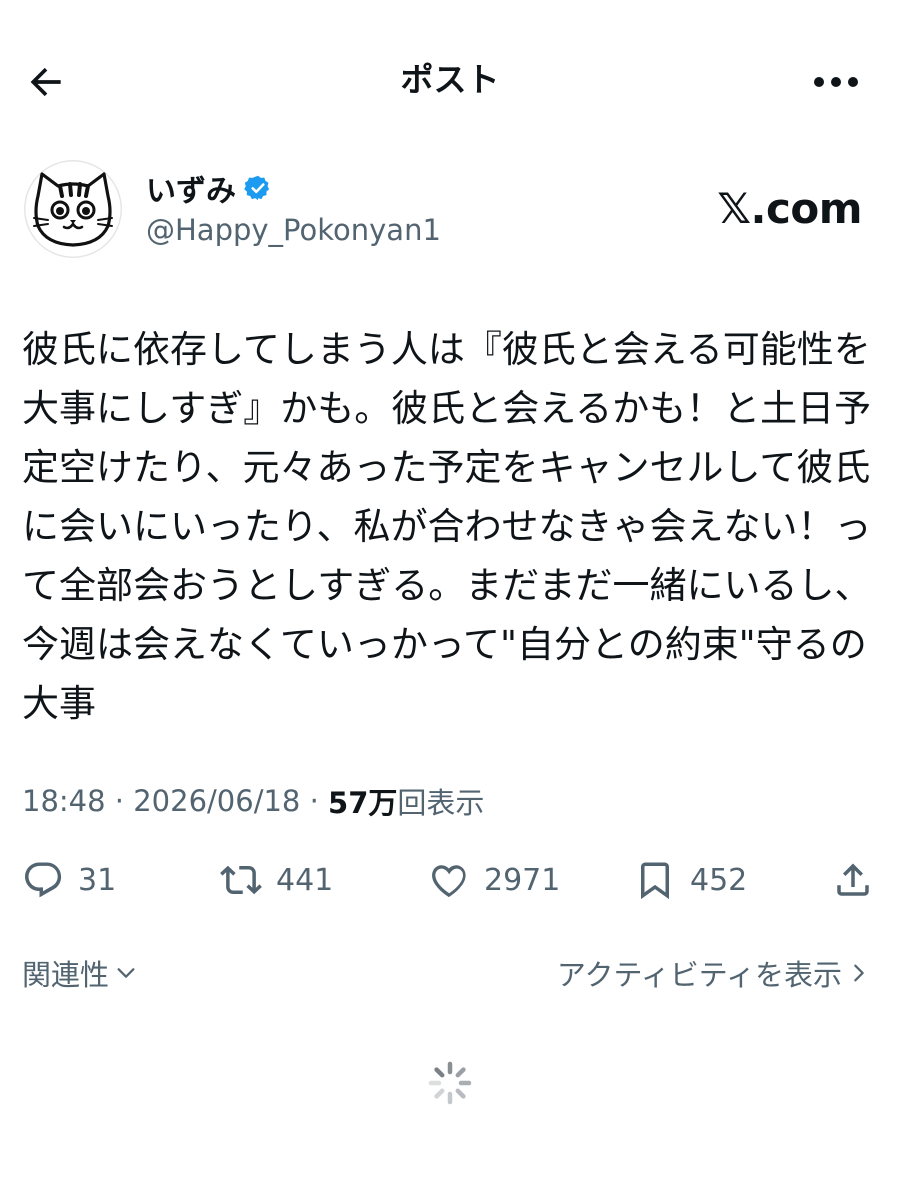 The width and height of the screenshot is (900, 1200). What do you see at coordinates (126, 973) in the screenshot?
I see `chevron-down-icon` at bounding box center [126, 973].